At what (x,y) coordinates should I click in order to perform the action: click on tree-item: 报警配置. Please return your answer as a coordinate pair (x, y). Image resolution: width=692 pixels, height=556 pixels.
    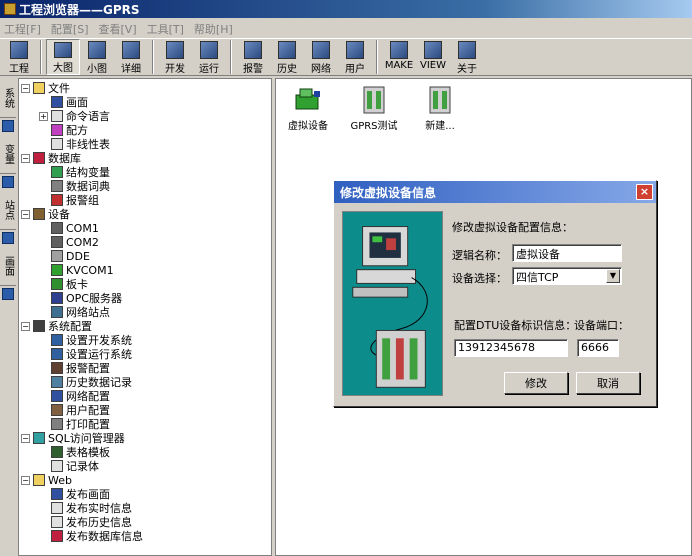
    Looking at the image, I should click on (74, 368).